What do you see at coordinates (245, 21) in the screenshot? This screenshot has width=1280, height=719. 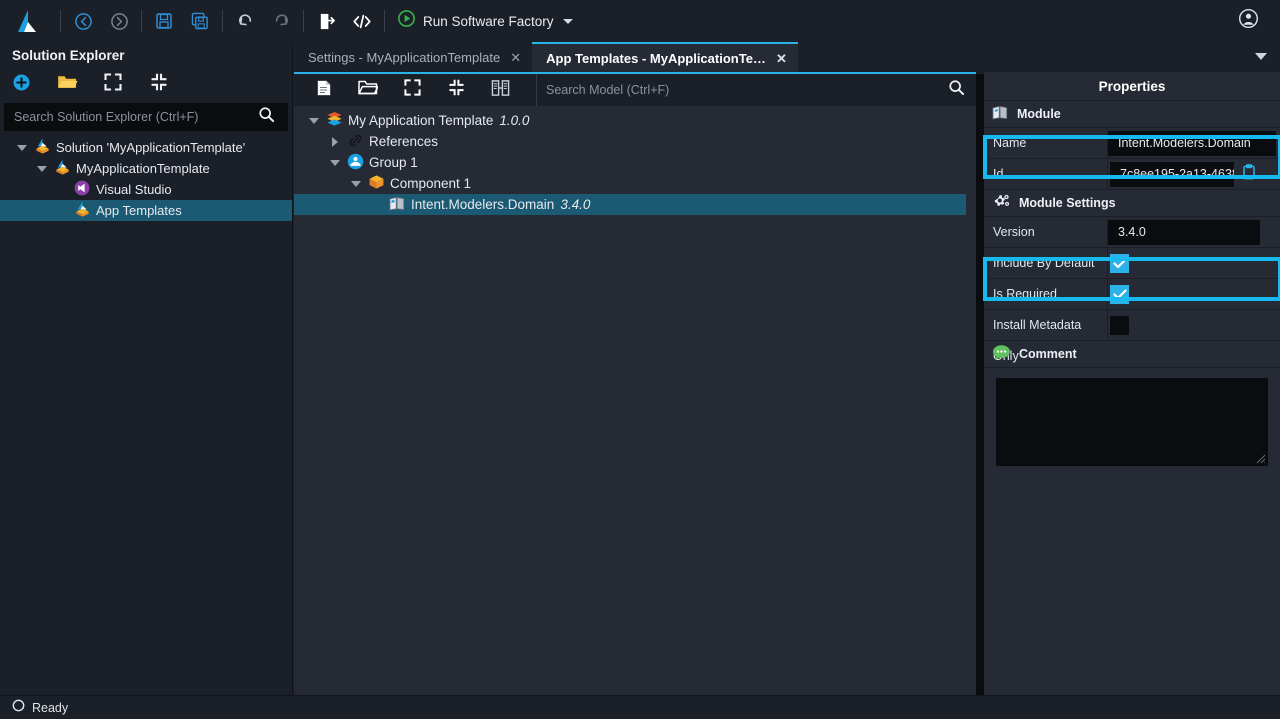 I see `undo-button` at bounding box center [245, 21].